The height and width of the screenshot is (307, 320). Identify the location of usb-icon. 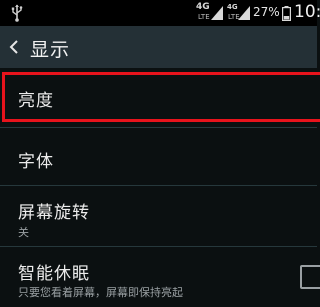
(17, 13).